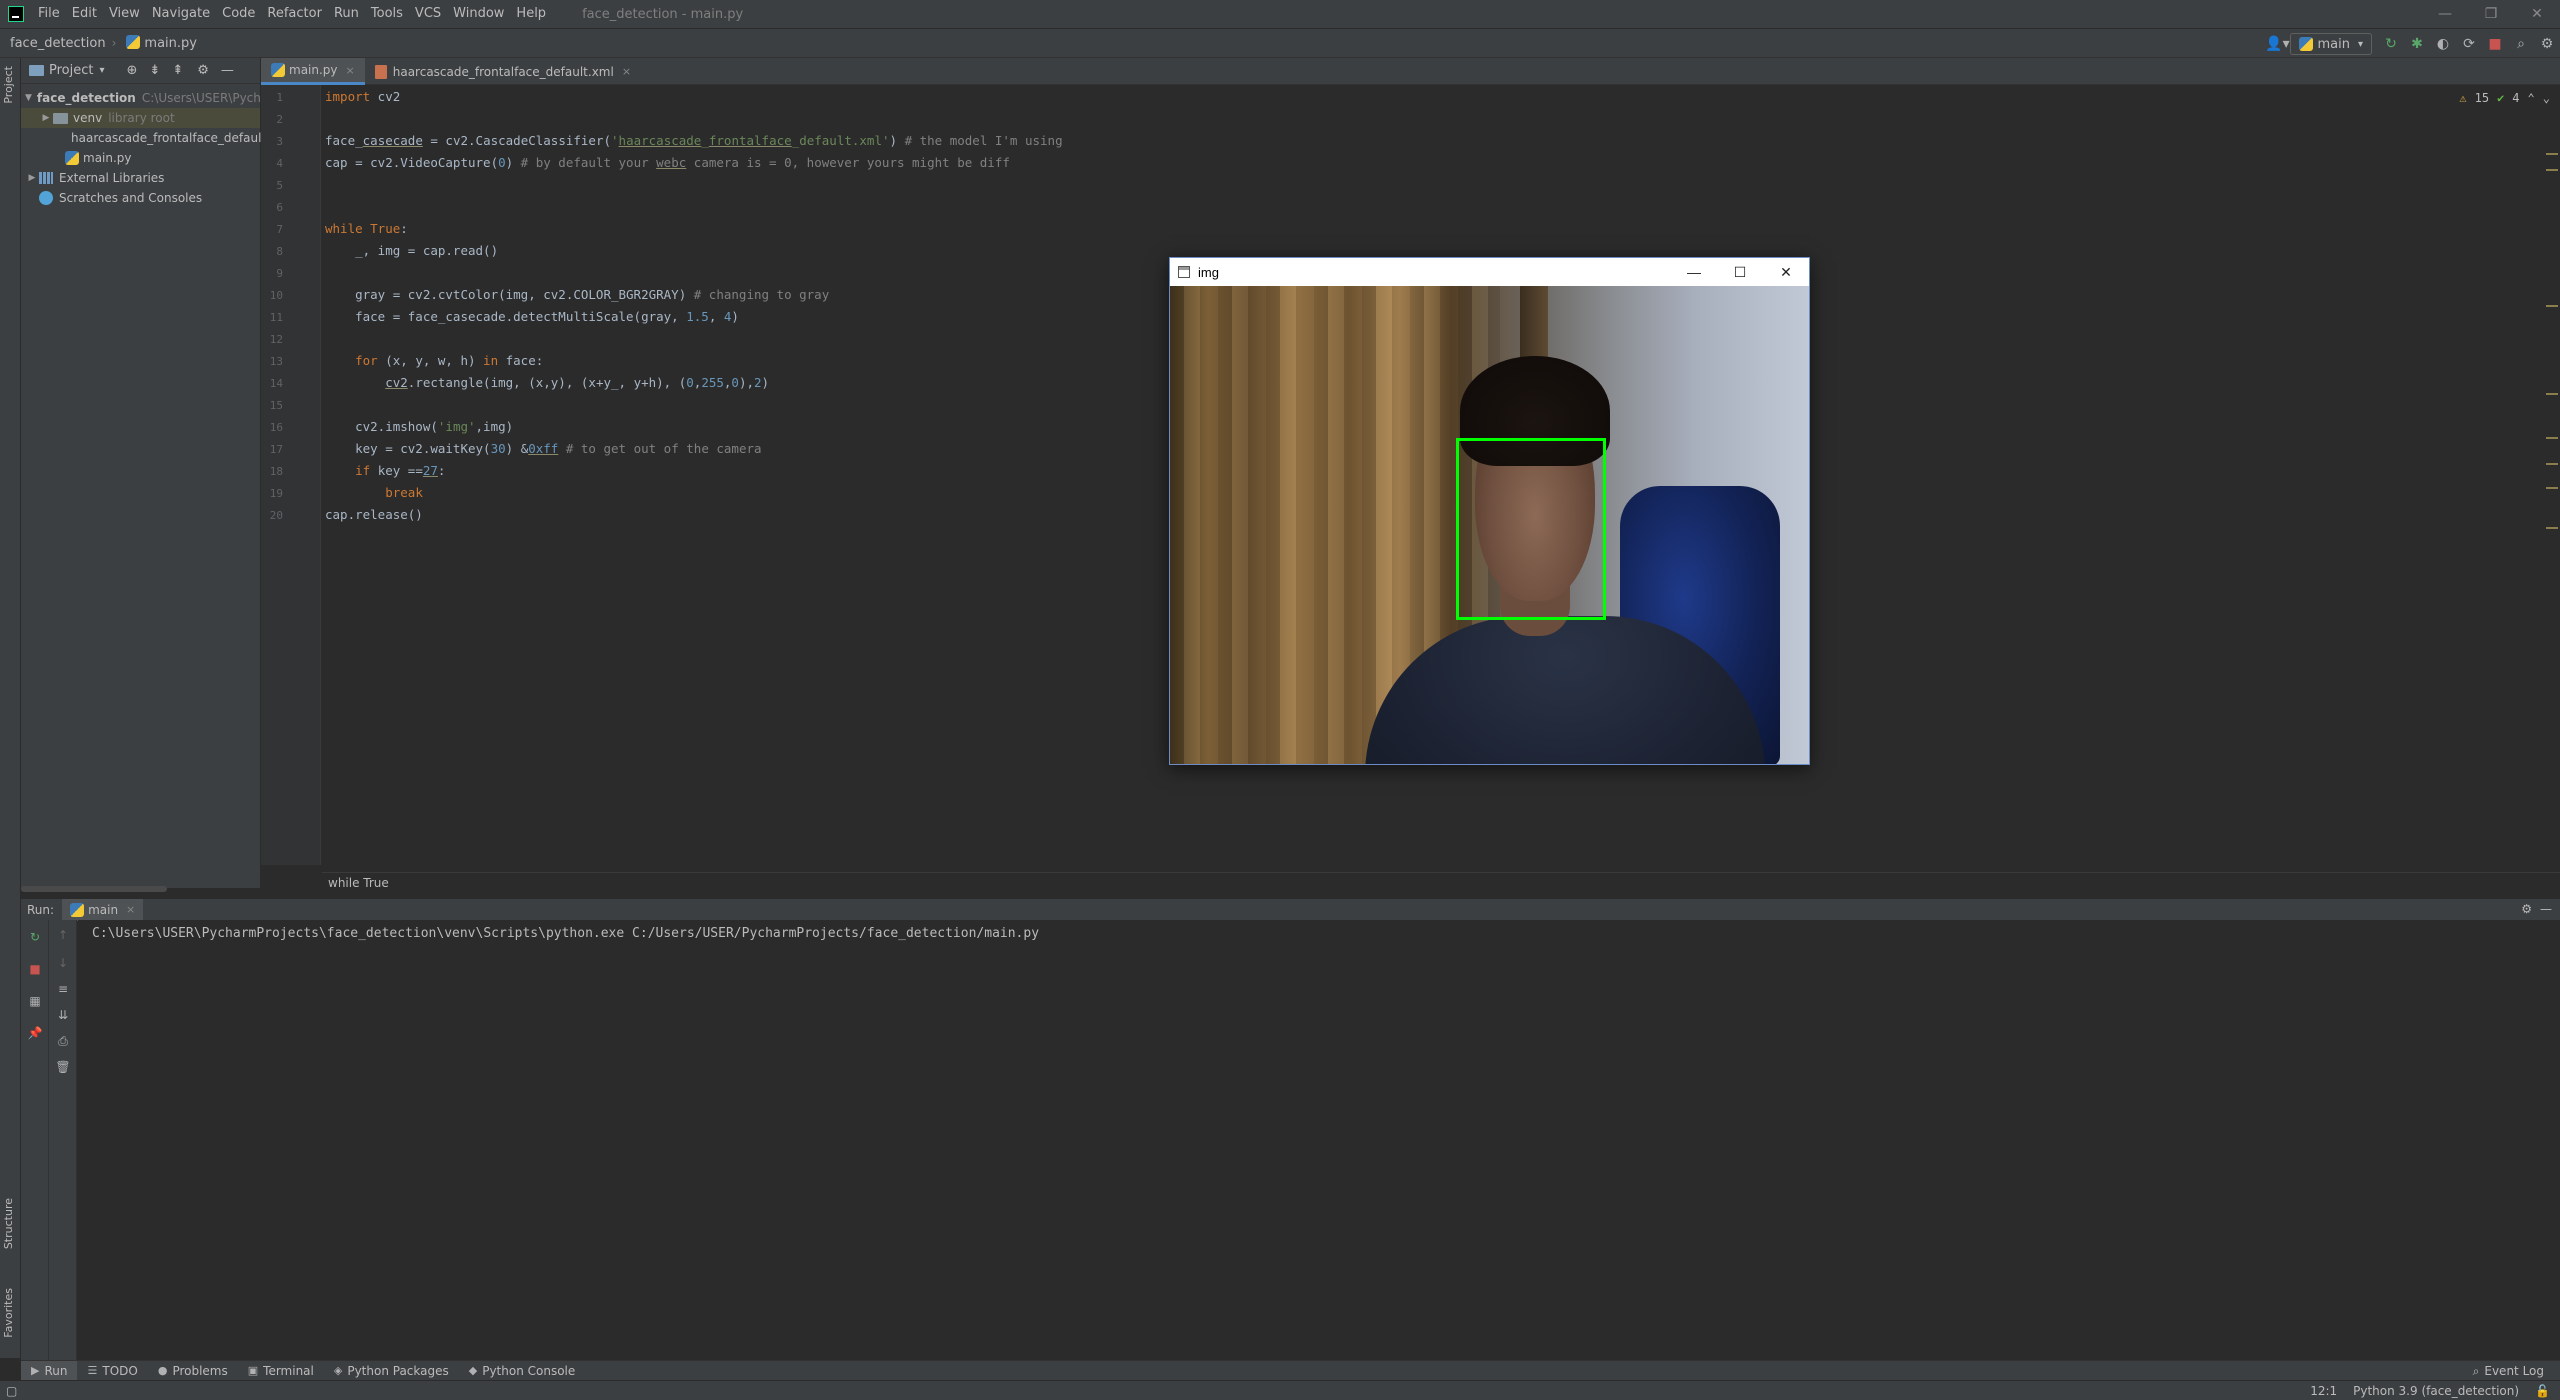 The image size is (2560, 1400). I want to click on tab-haarcascade-xml: haarcascade_frontalface_default.xml ×, so click(503, 71).